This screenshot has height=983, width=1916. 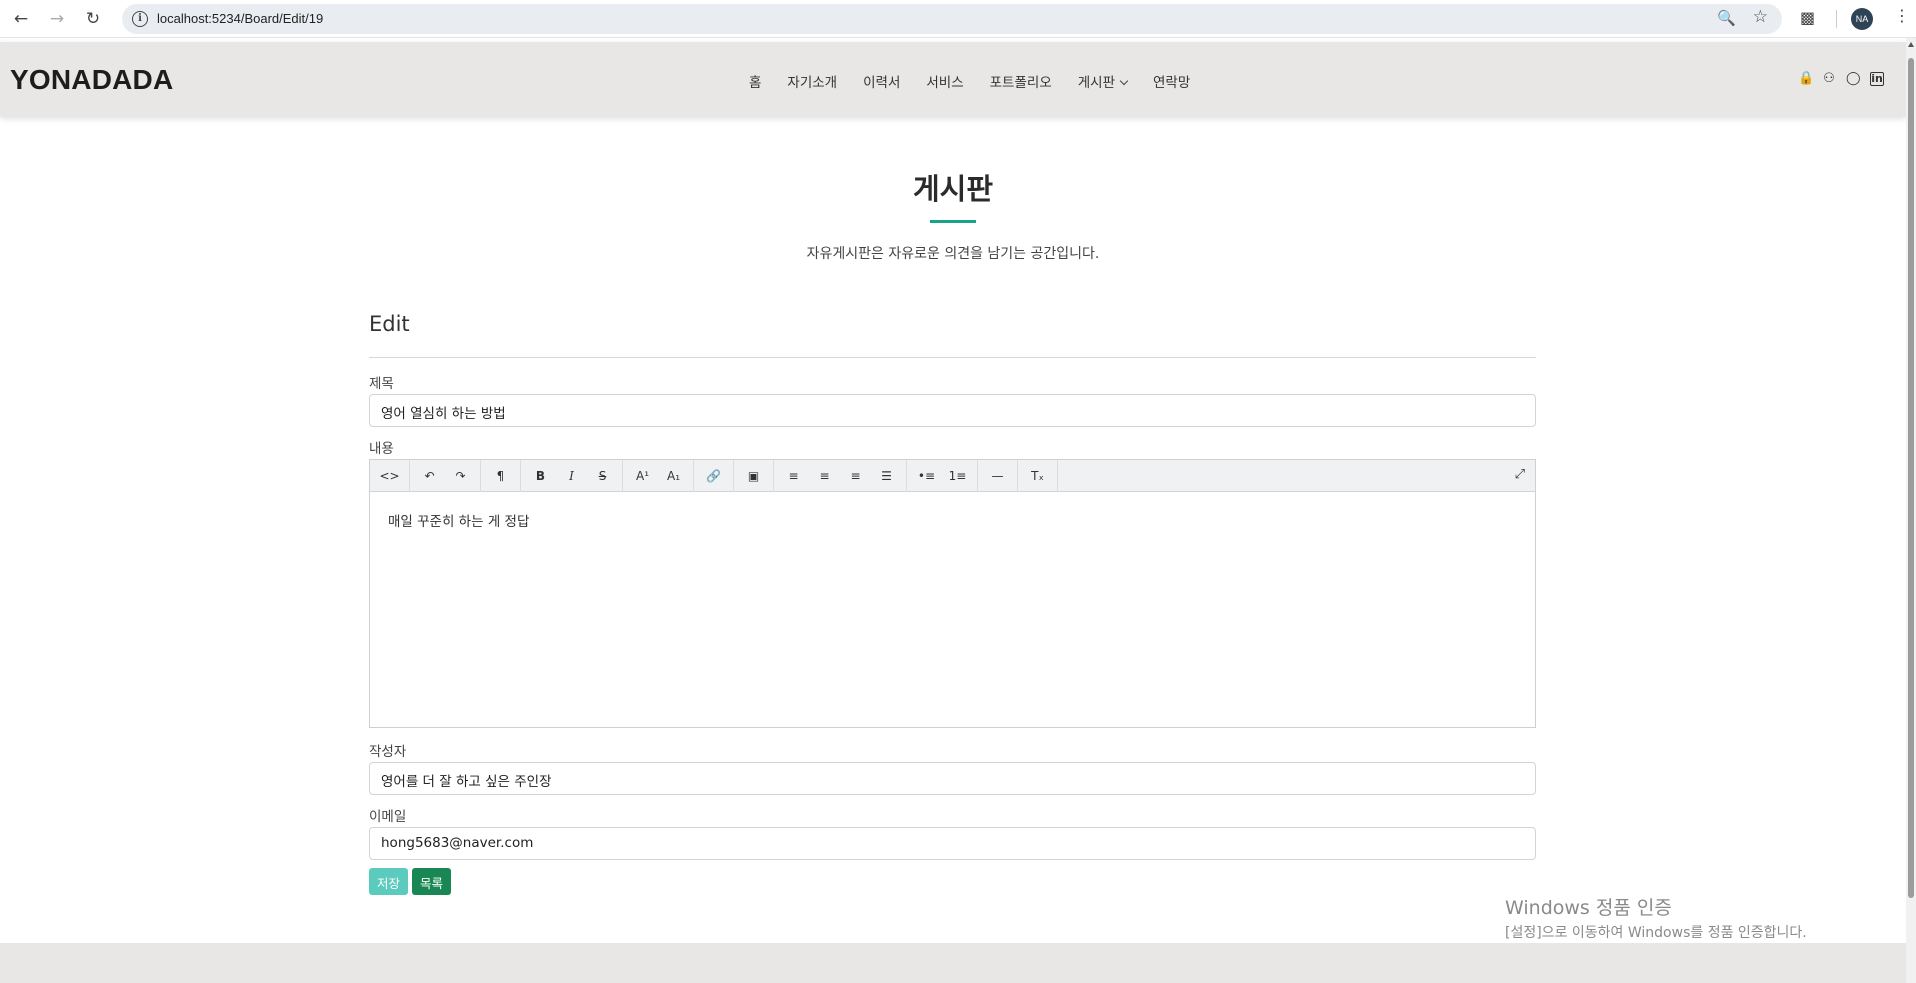 What do you see at coordinates (429, 476) in the screenshot?
I see `undo-icon: ↶` at bounding box center [429, 476].